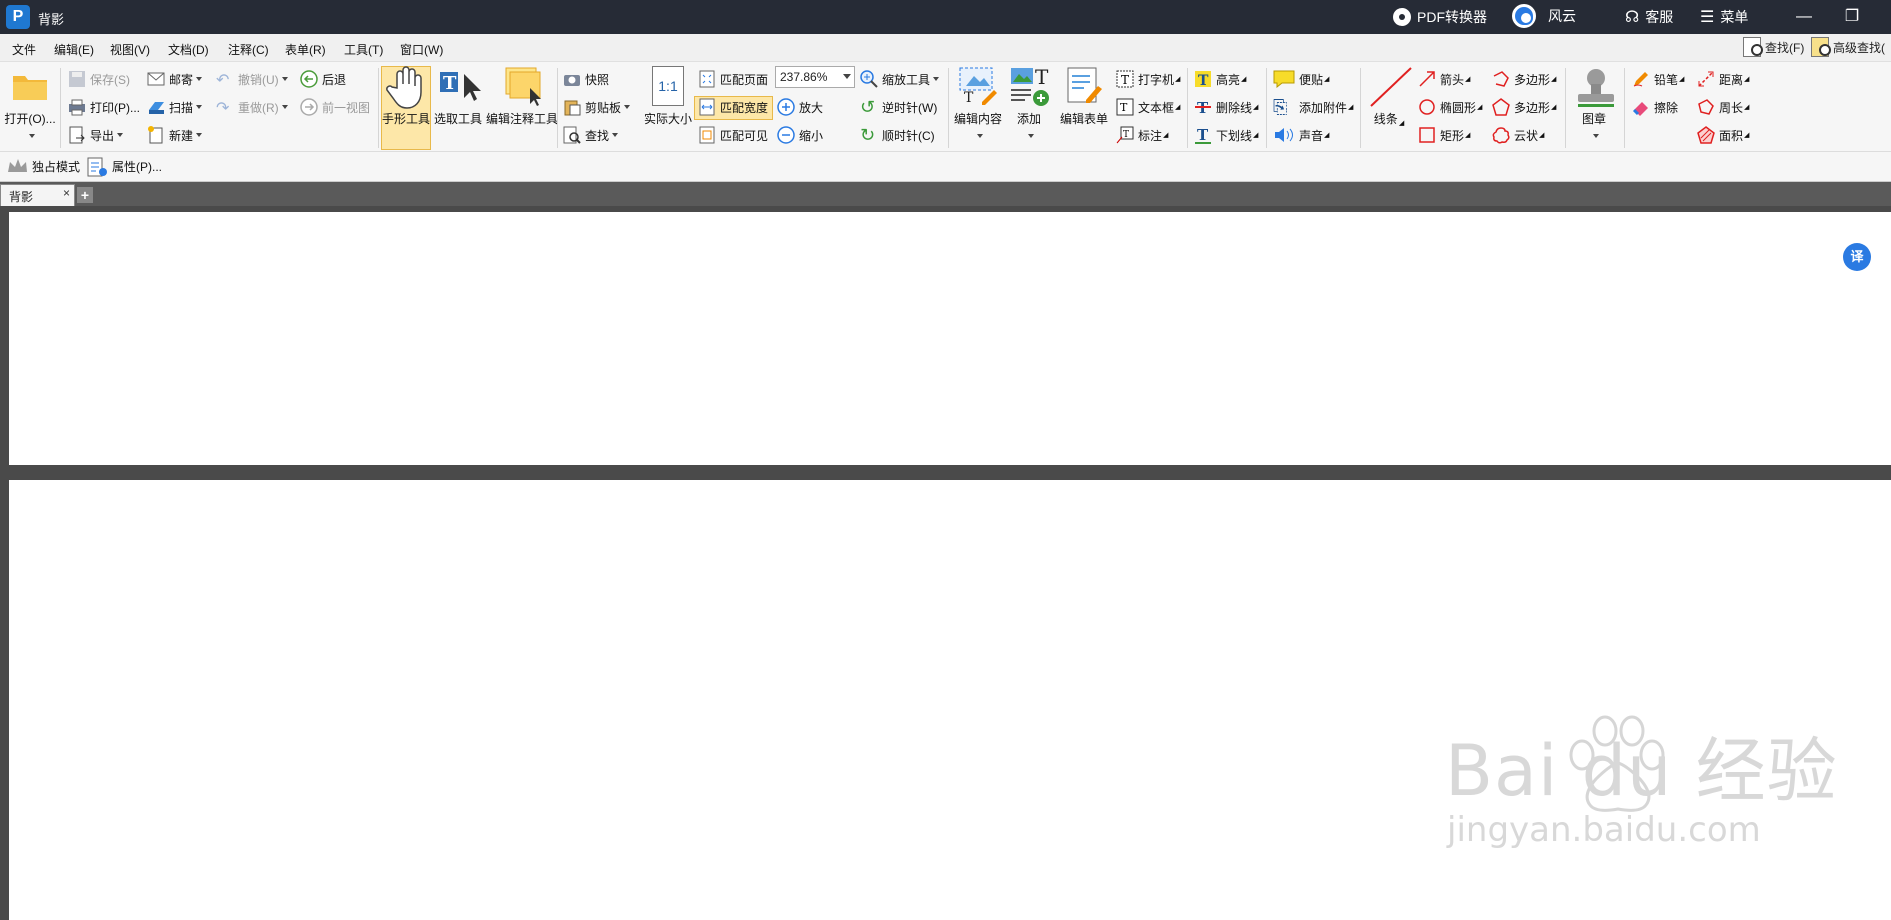  Describe the element at coordinates (1562, 16) in the screenshot. I see `user-name: 风云` at that location.